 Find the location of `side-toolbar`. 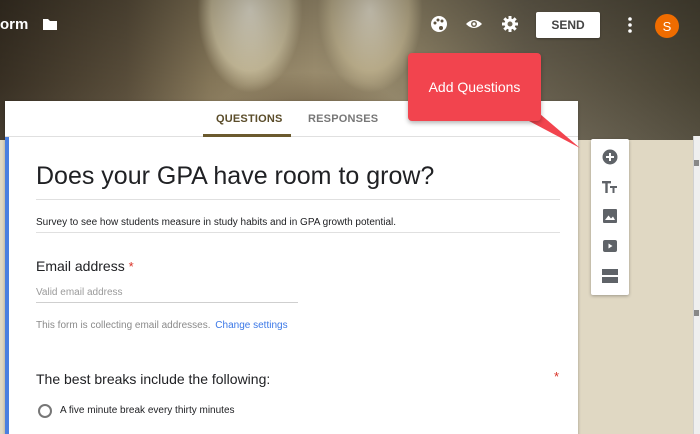

side-toolbar is located at coordinates (610, 217).